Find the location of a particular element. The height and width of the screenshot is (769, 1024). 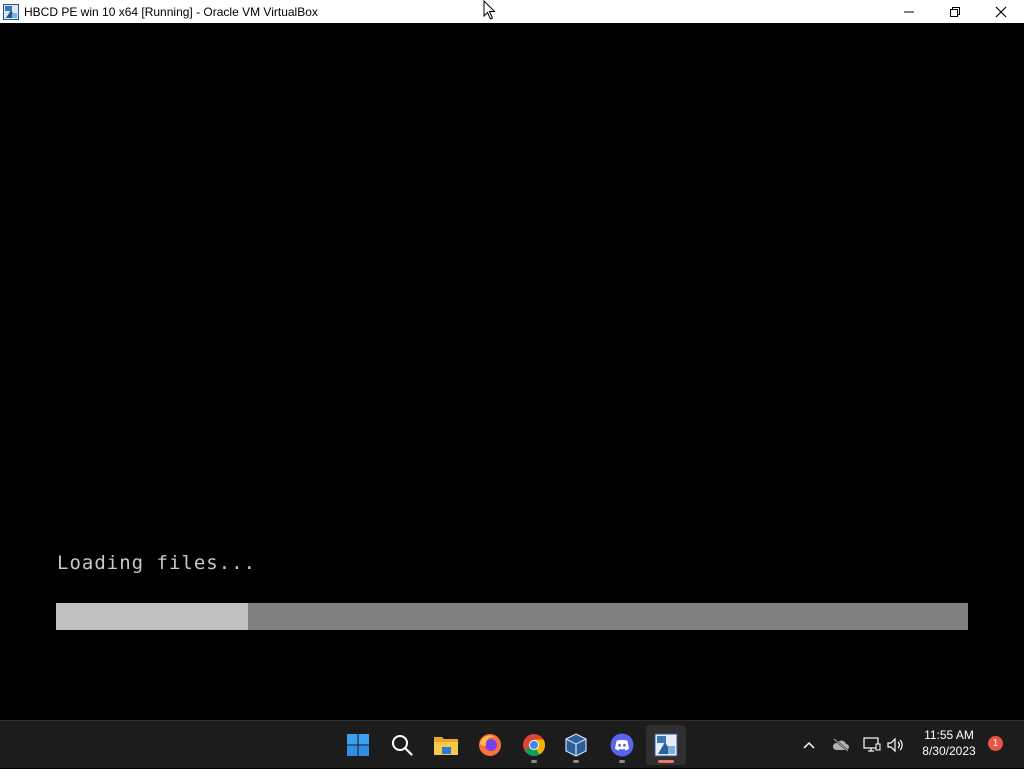

network-button is located at coordinates (872, 745).